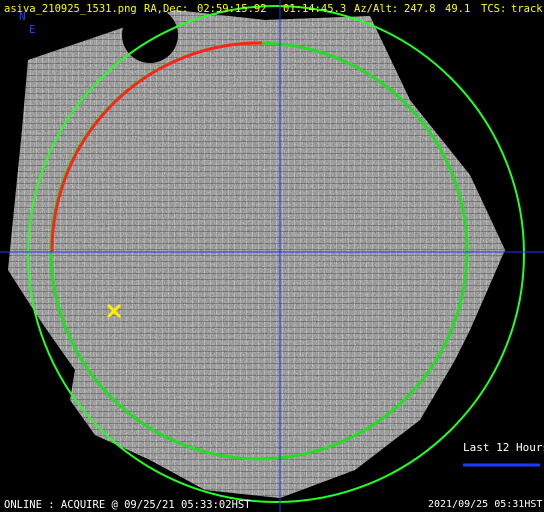 The height and width of the screenshot is (512, 544). What do you see at coordinates (232, 9) in the screenshot?
I see `ra-value: 02:59:15.92` at bounding box center [232, 9].